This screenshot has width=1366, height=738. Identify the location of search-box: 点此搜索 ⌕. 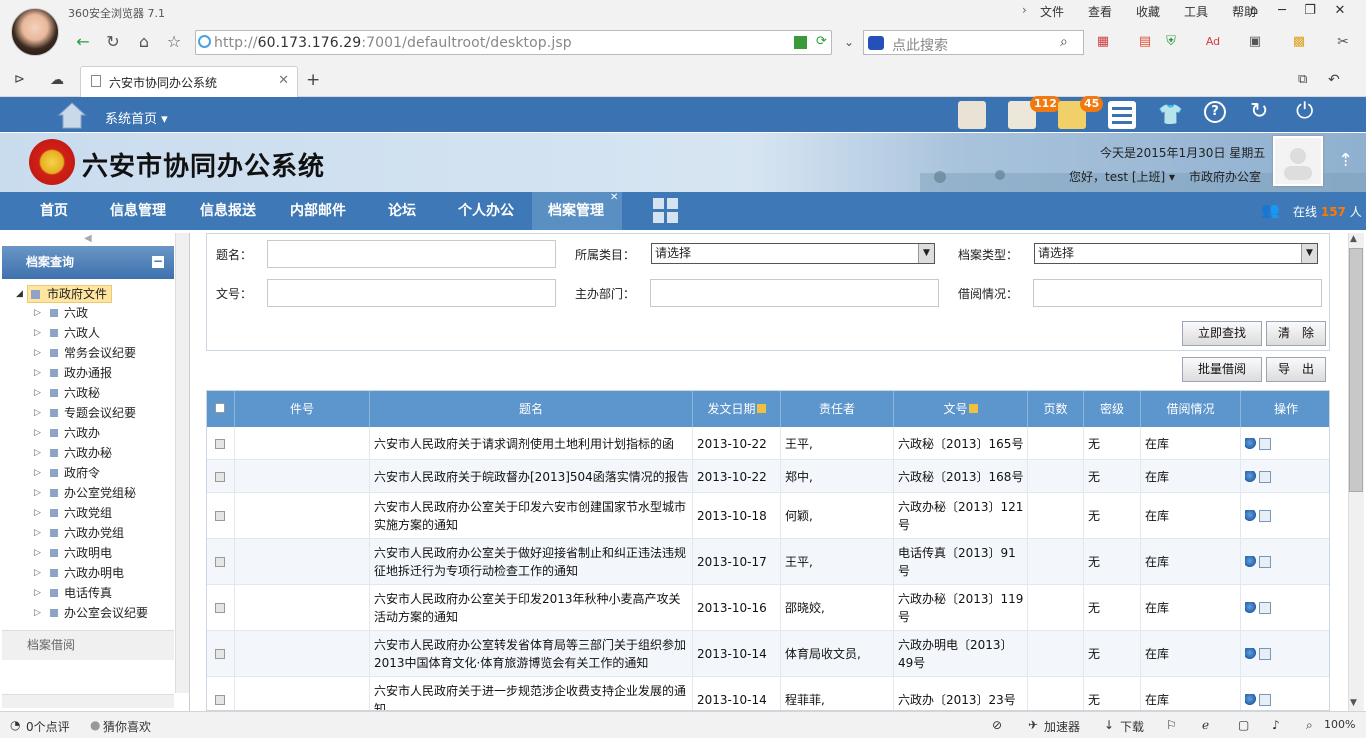
(973, 42).